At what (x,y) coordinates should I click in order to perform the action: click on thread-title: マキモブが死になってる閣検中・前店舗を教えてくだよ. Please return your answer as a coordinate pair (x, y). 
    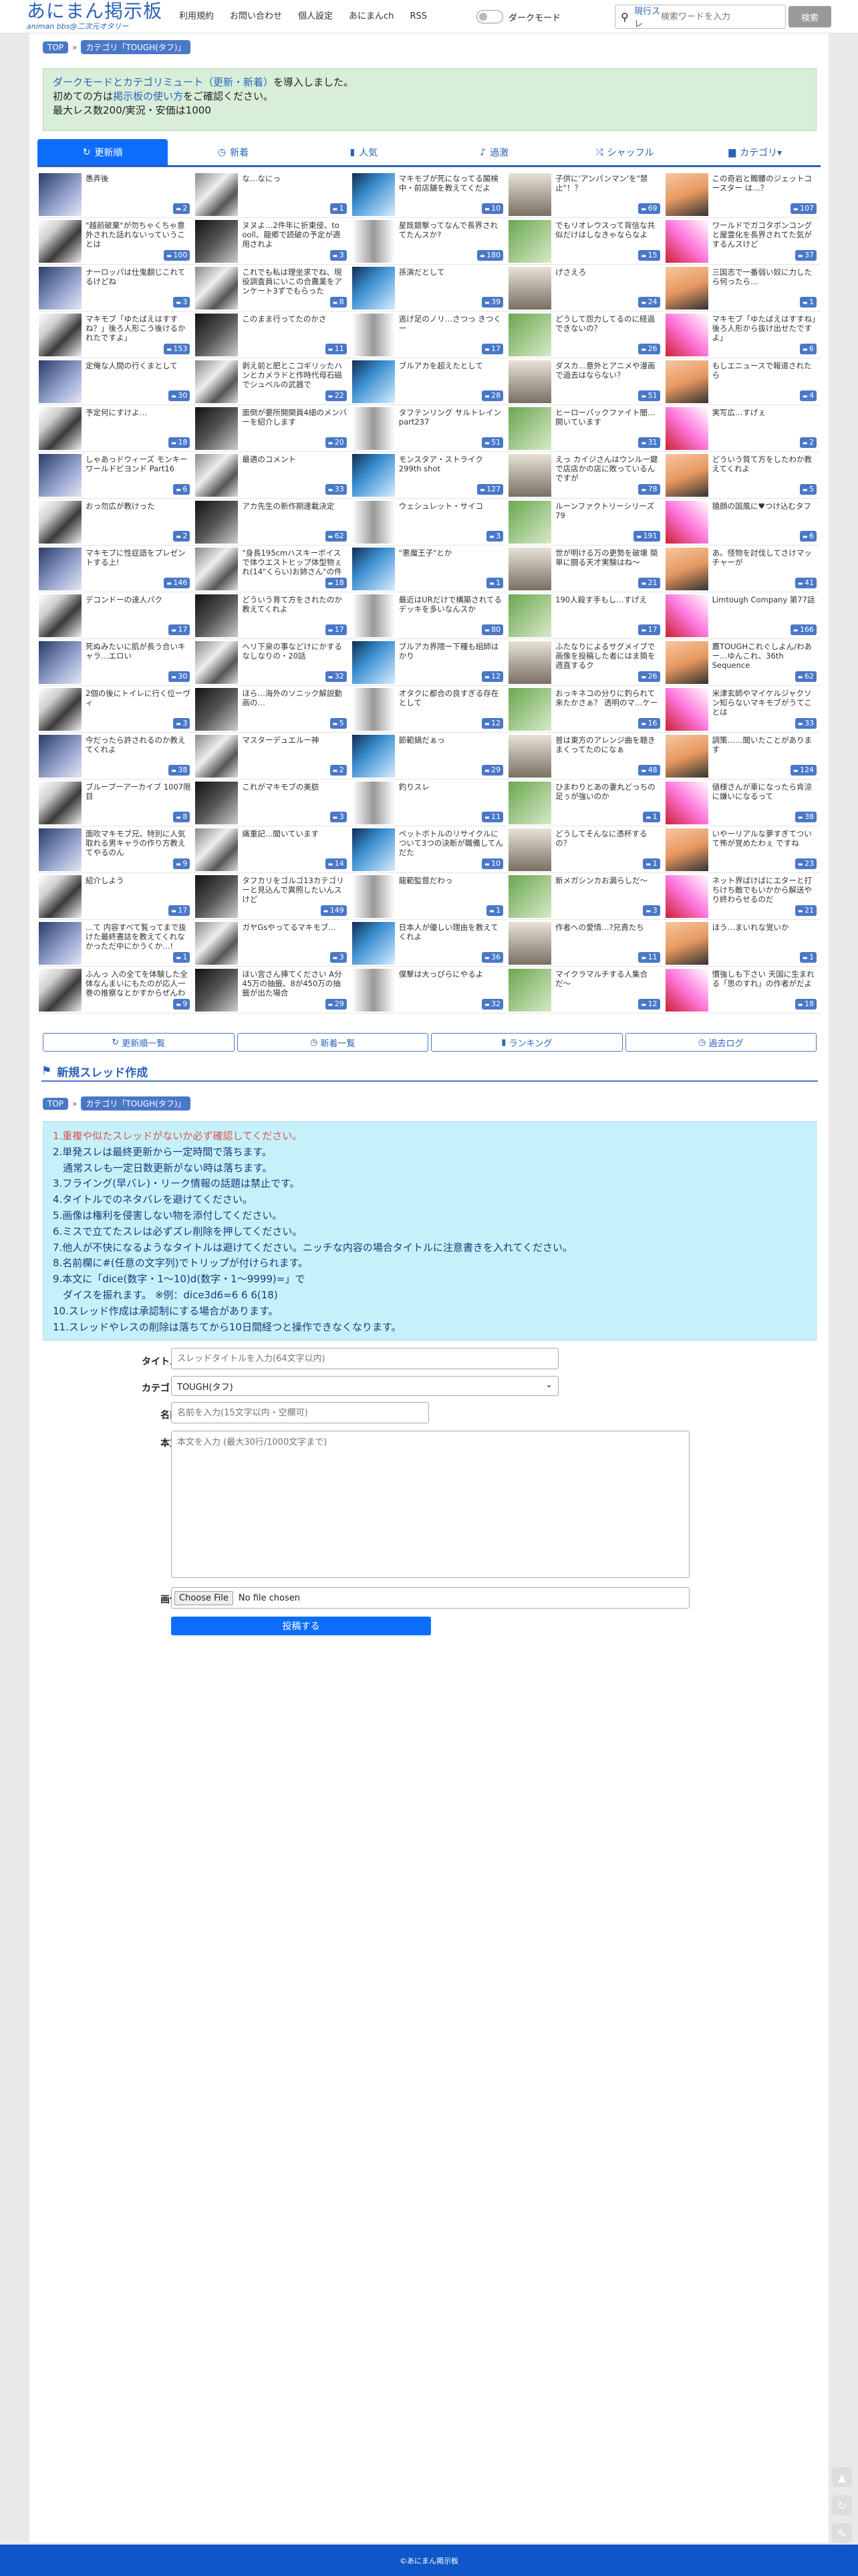
    Looking at the image, I should click on (452, 183).